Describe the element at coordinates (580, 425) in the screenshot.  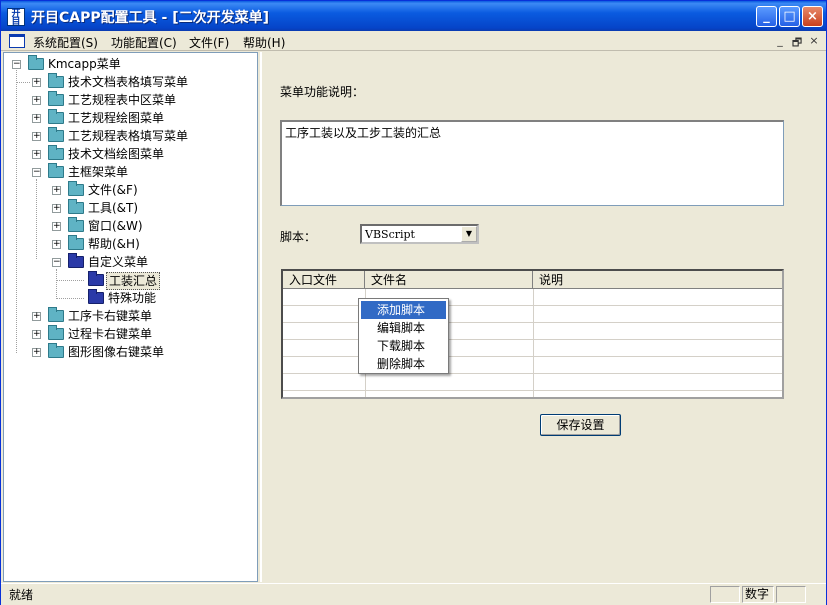
I see `save-settings-button: 保存设置` at that location.